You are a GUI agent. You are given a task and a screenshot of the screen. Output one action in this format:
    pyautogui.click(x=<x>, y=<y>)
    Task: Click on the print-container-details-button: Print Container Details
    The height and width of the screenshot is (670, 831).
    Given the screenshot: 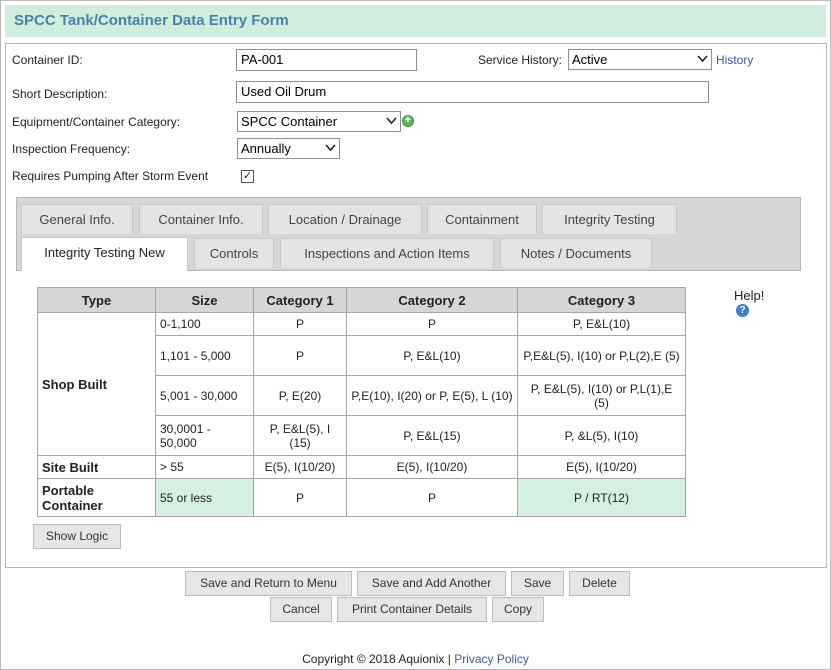 What is the action you would take?
    pyautogui.click(x=412, y=609)
    